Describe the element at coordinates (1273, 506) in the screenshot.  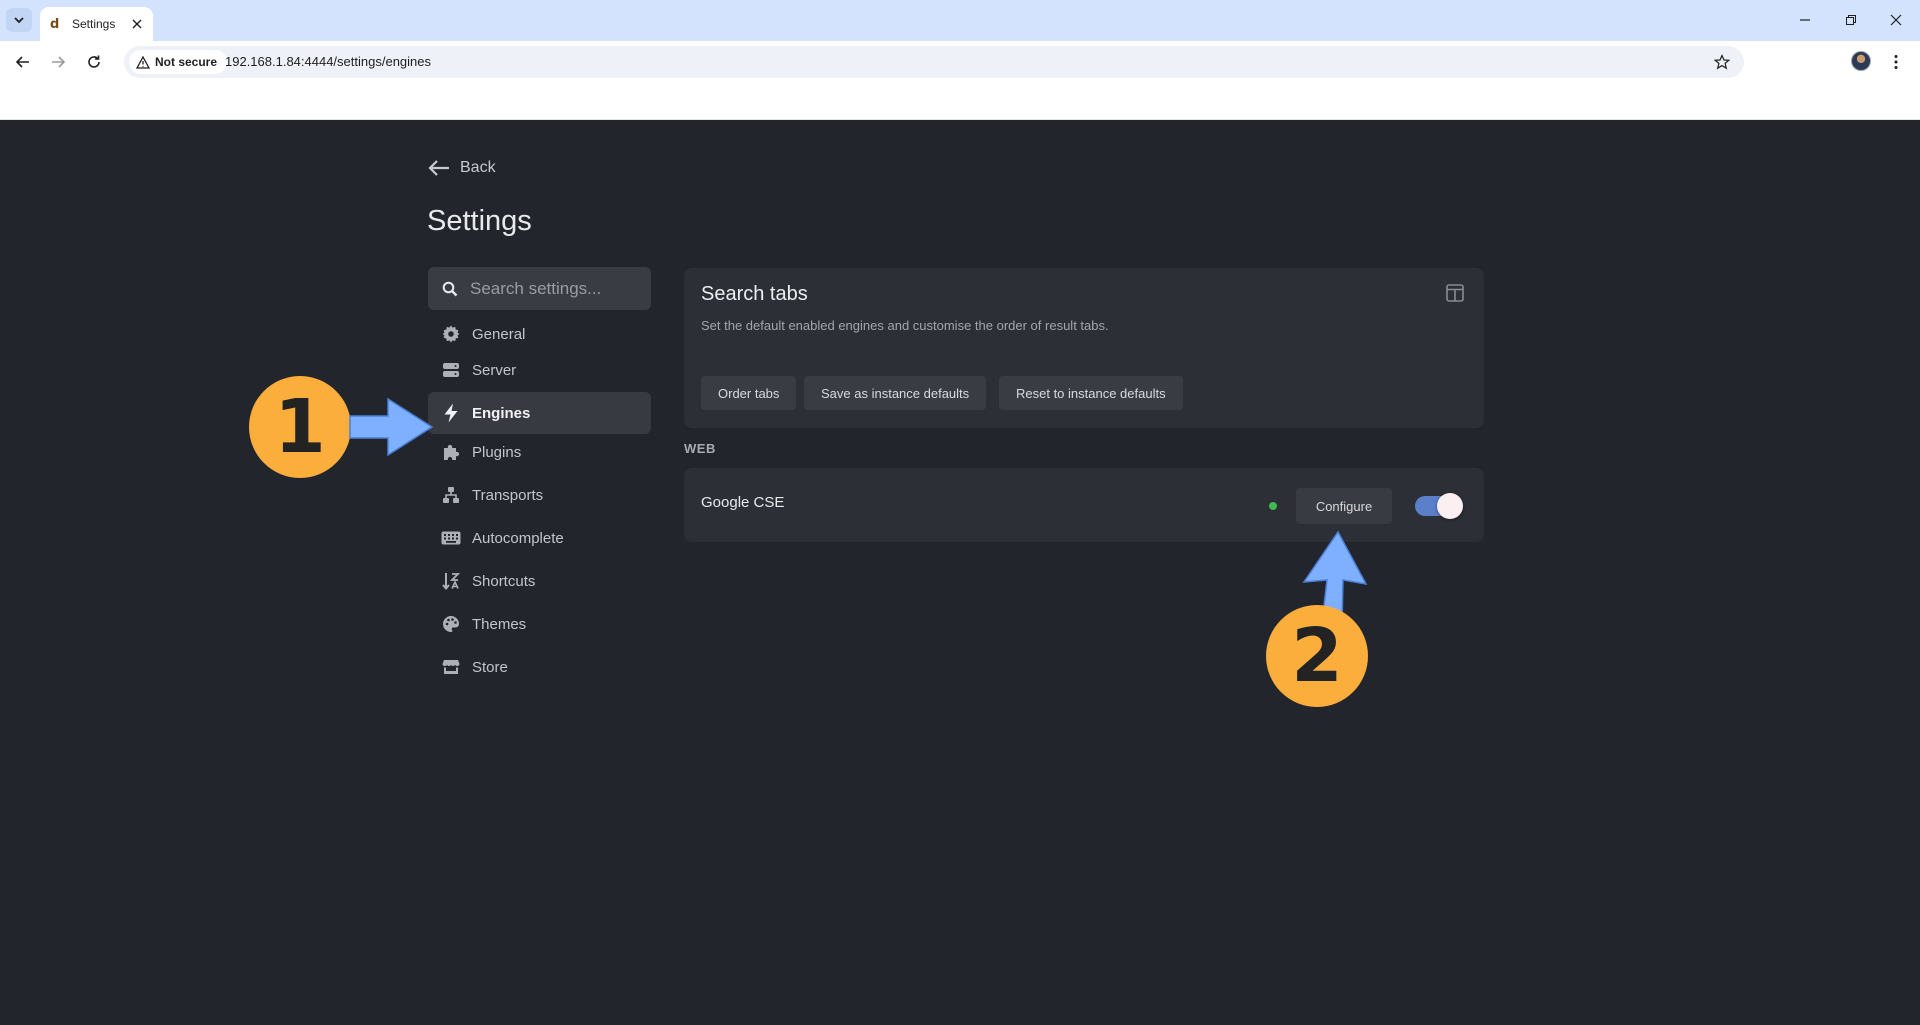
I see `status-dot` at that location.